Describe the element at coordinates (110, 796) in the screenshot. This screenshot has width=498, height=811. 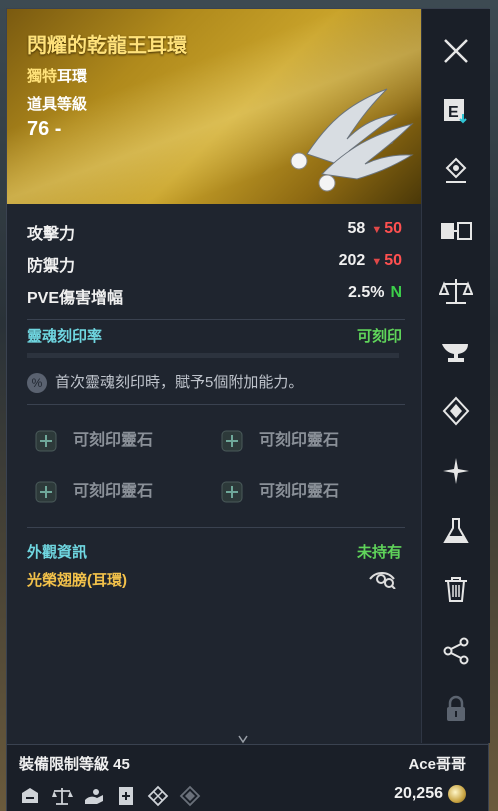
I see `trade-flags` at that location.